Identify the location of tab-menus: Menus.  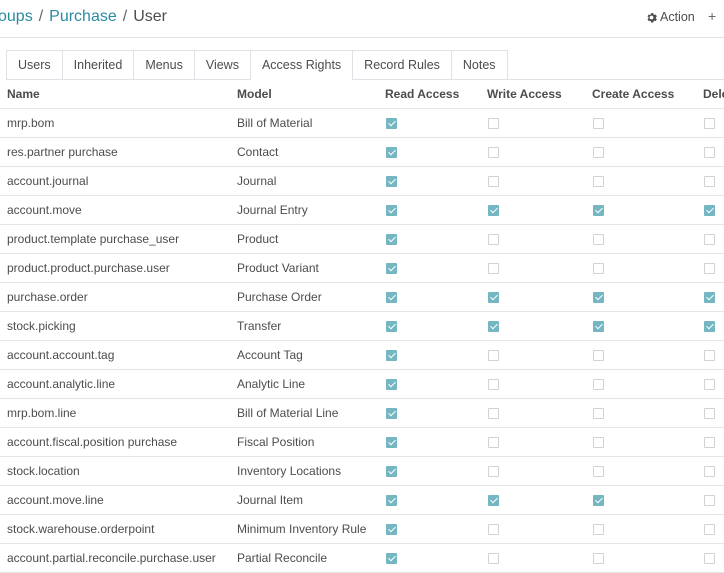
(164, 64).